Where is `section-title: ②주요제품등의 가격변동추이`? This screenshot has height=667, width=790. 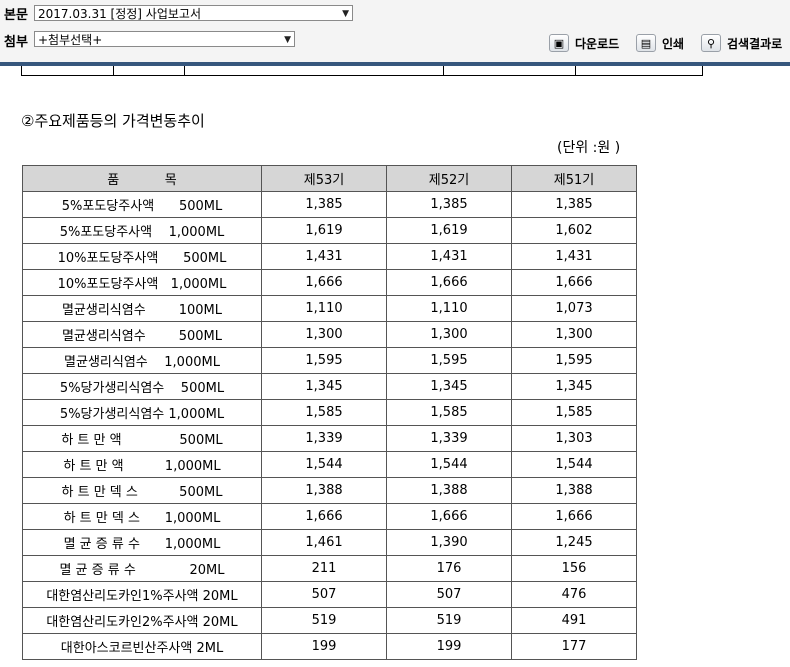 section-title: ②주요제품등의 가격변동추이 is located at coordinates (113, 121).